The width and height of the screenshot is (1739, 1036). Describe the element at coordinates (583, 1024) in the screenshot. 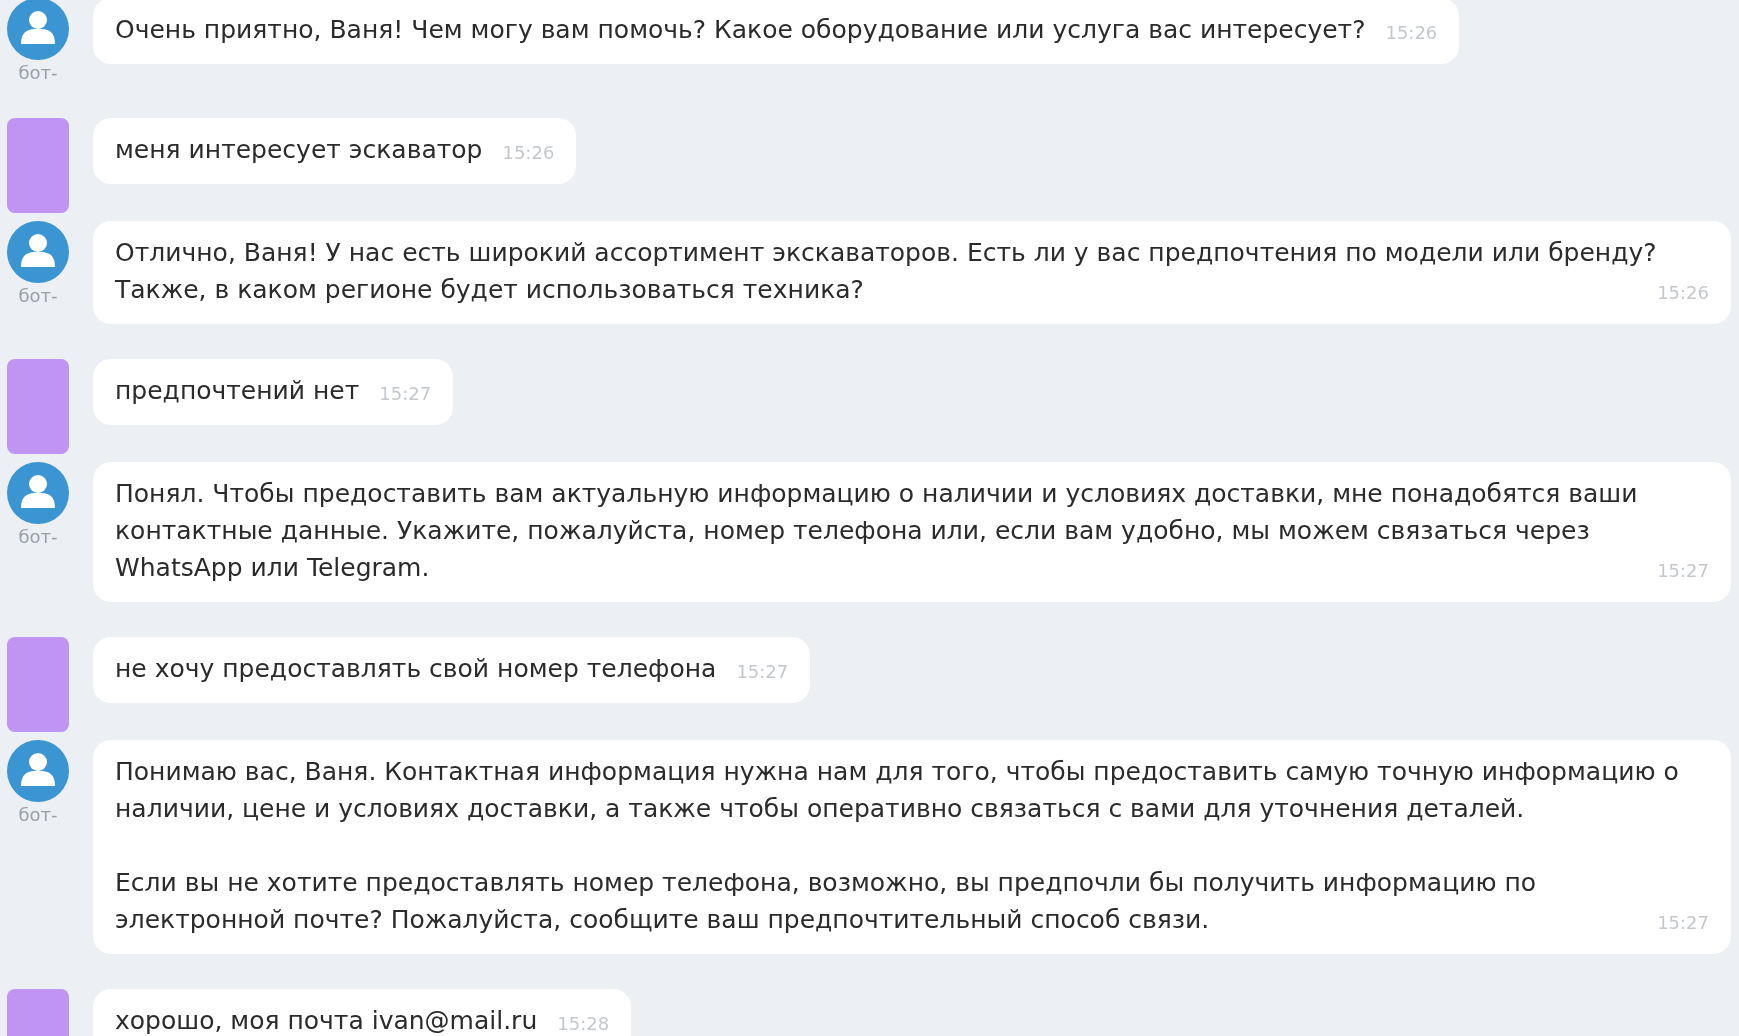

I see `message-time: 15:28` at that location.